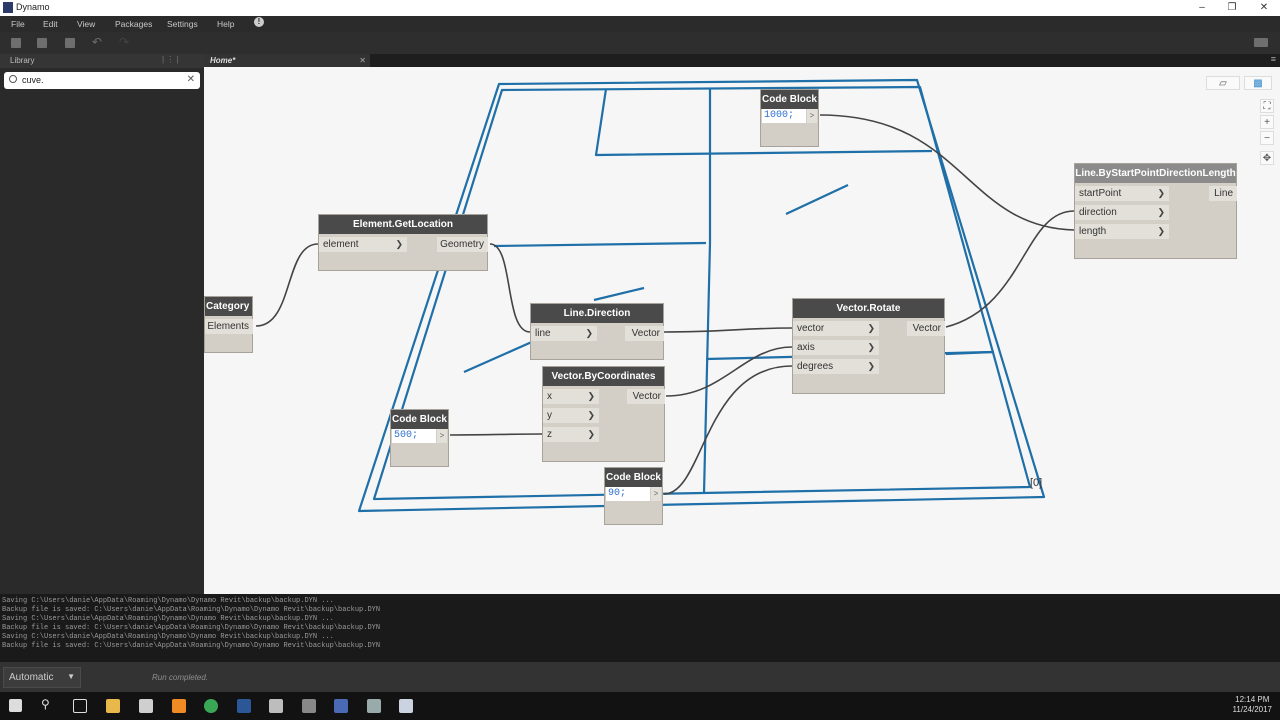  I want to click on dynamo-taskbar-icon, so click(341, 706).